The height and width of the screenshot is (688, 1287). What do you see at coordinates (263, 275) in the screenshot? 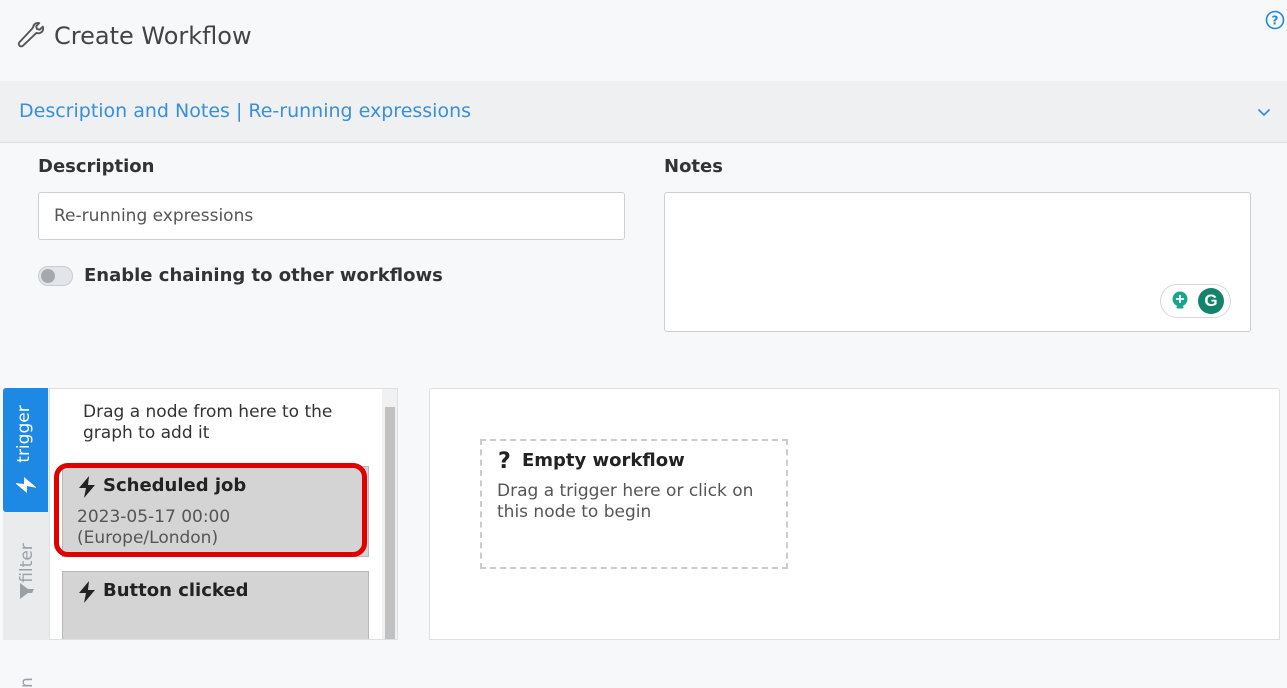
I see `chaining-label: Enable chaining to other workflows` at bounding box center [263, 275].